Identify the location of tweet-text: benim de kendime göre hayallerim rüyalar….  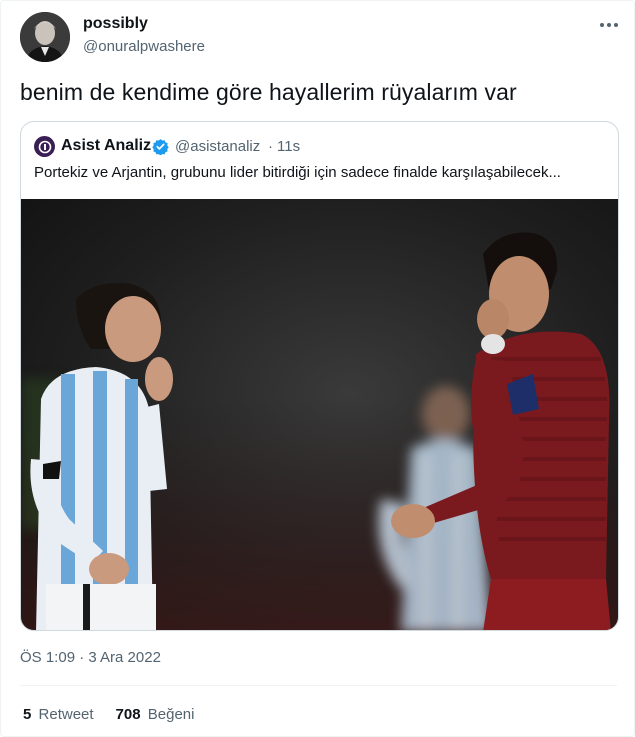
(268, 92).